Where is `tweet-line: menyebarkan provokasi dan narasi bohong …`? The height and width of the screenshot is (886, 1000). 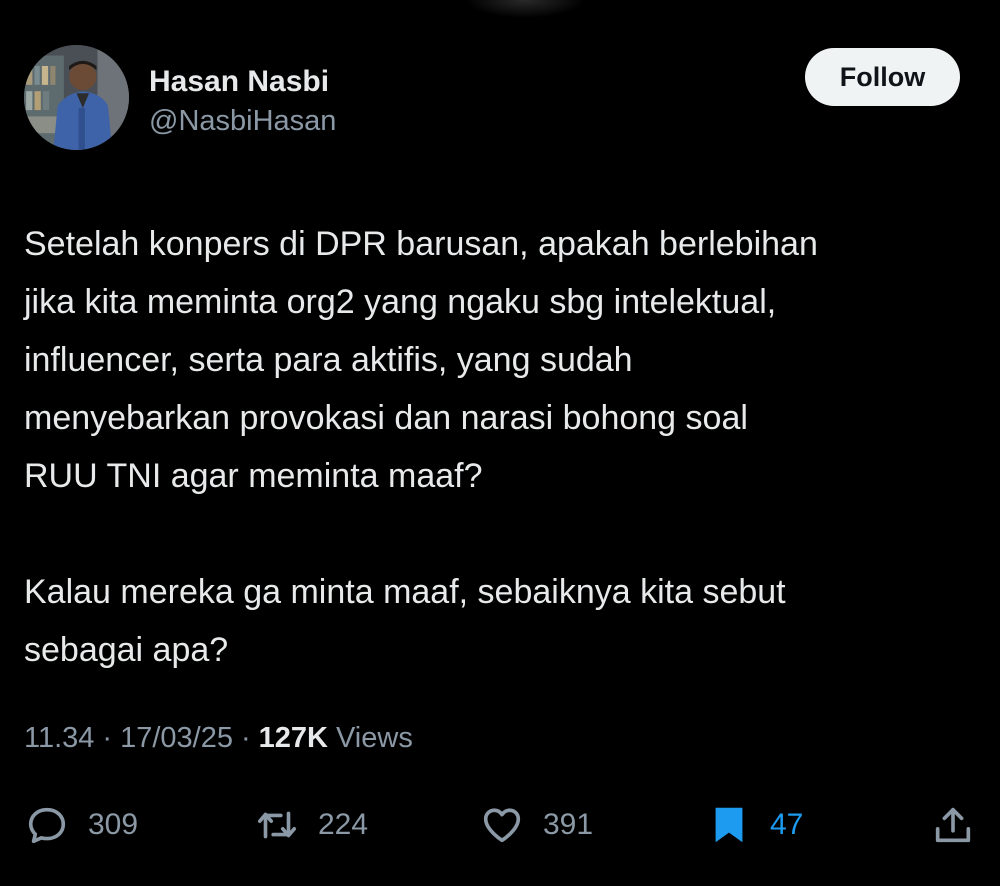 tweet-line: menyebarkan provokasi dan narasi bohong … is located at coordinates (386, 418).